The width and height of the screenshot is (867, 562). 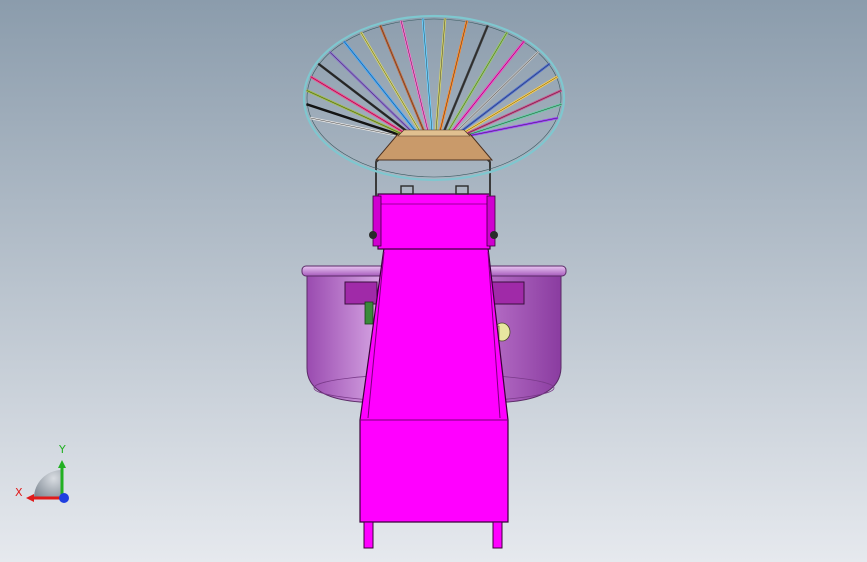 I want to click on x-axis-label: X, so click(x=19, y=492).